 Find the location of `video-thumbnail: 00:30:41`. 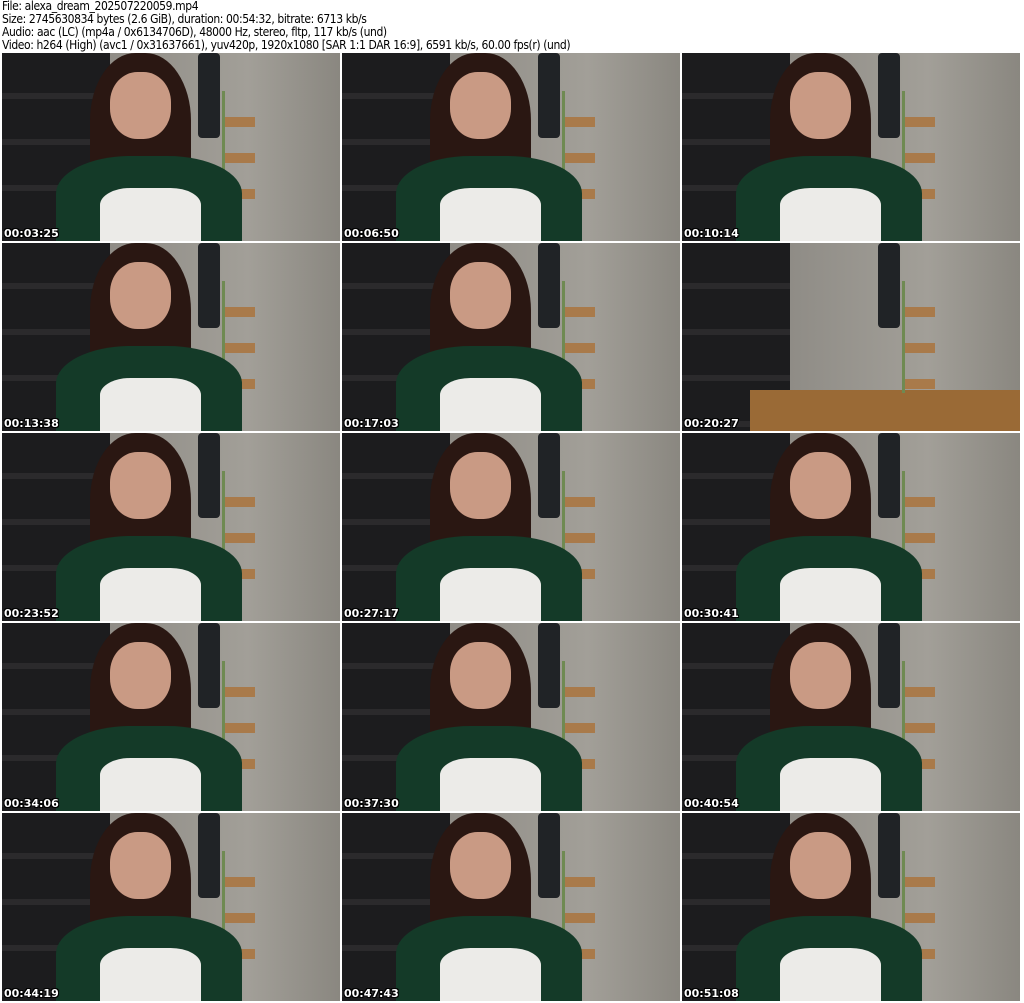

video-thumbnail: 00:30:41 is located at coordinates (851, 527).